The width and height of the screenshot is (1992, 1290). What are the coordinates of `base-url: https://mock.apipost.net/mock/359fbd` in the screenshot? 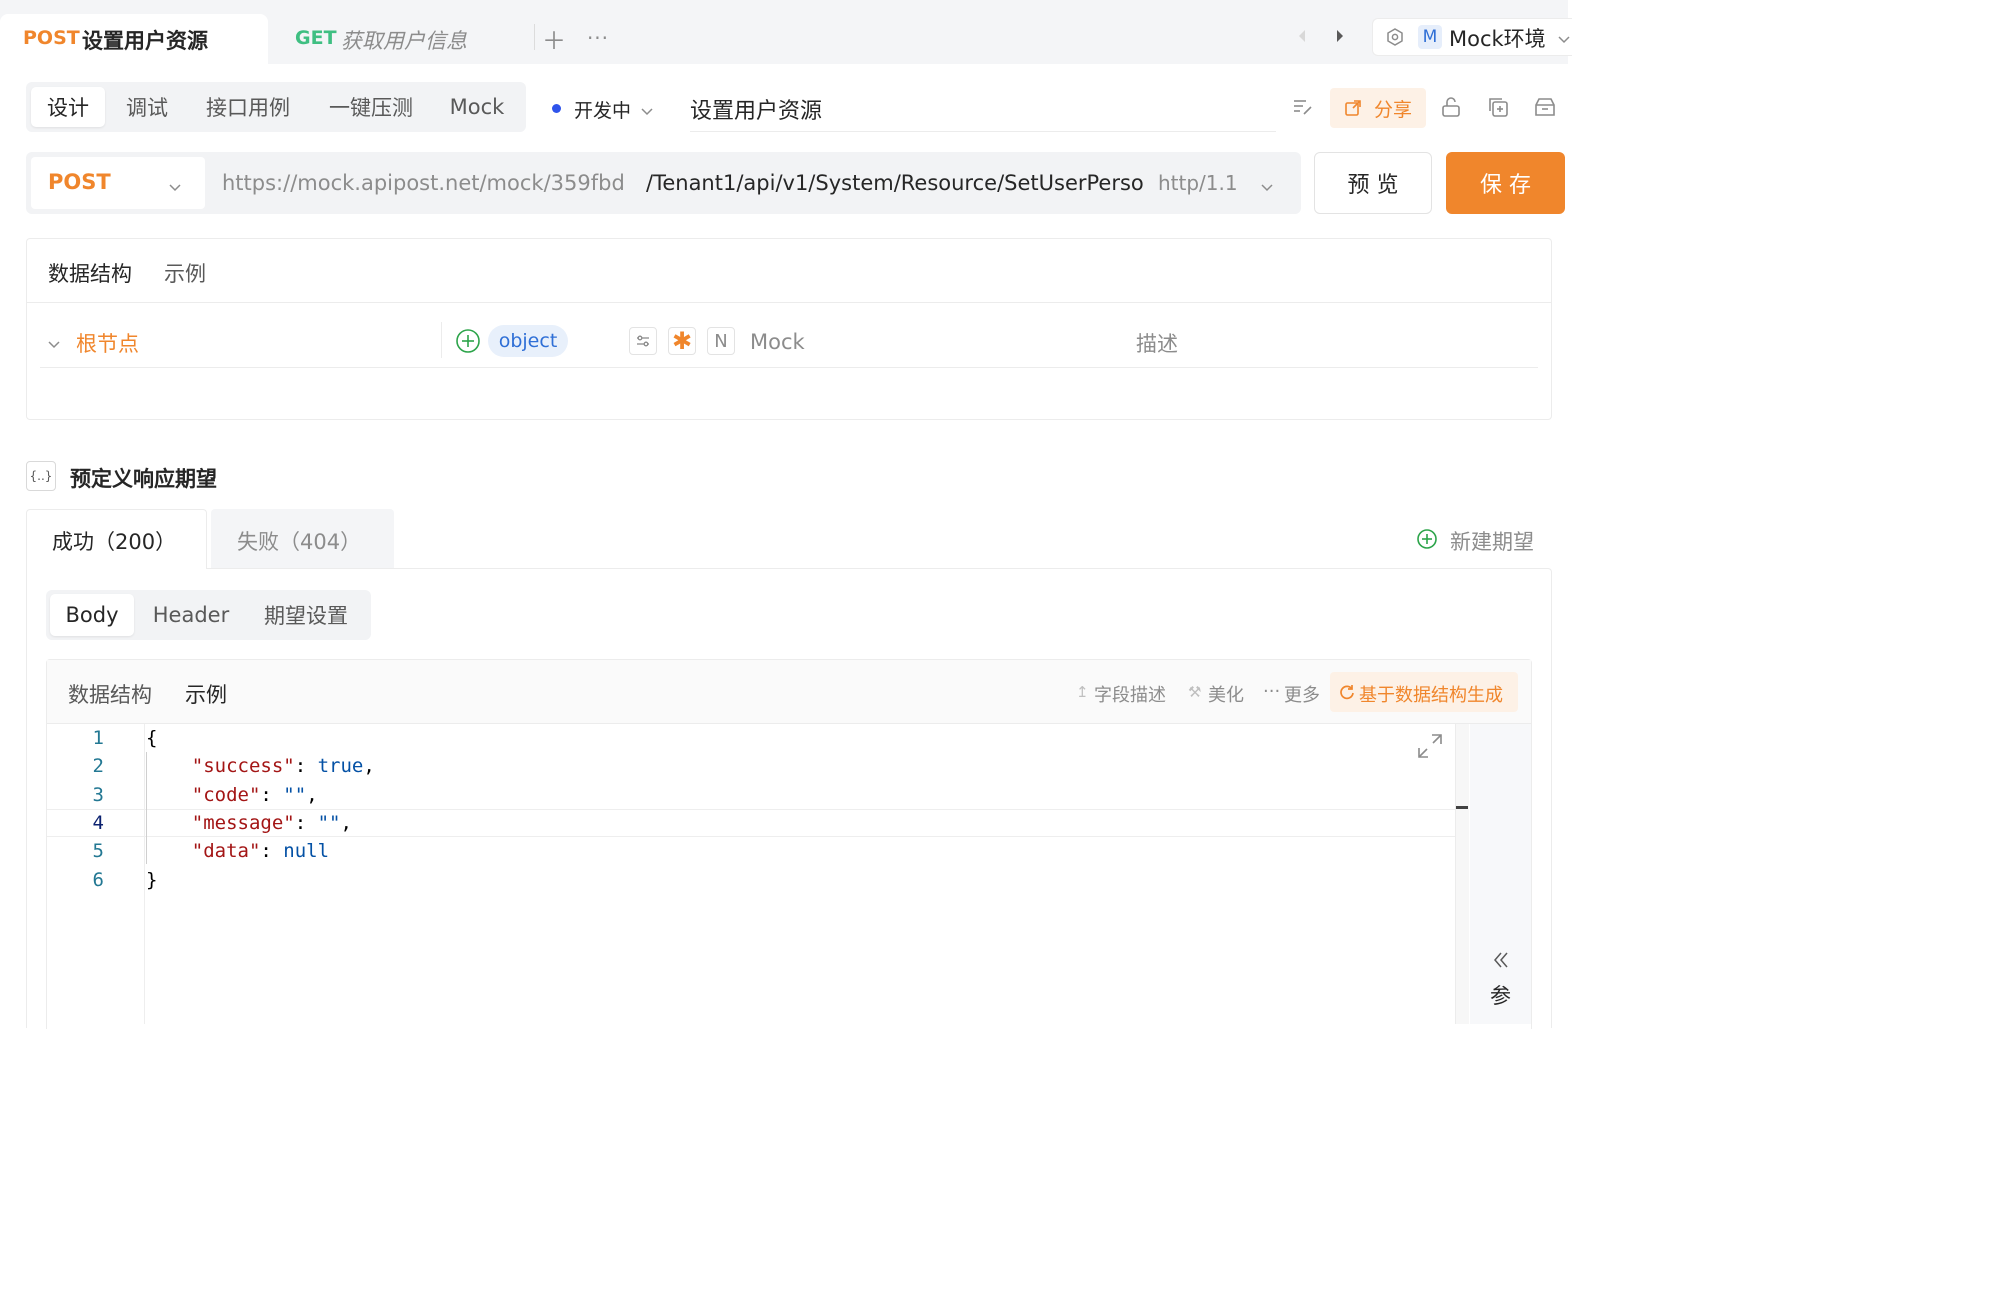 It's located at (423, 183).